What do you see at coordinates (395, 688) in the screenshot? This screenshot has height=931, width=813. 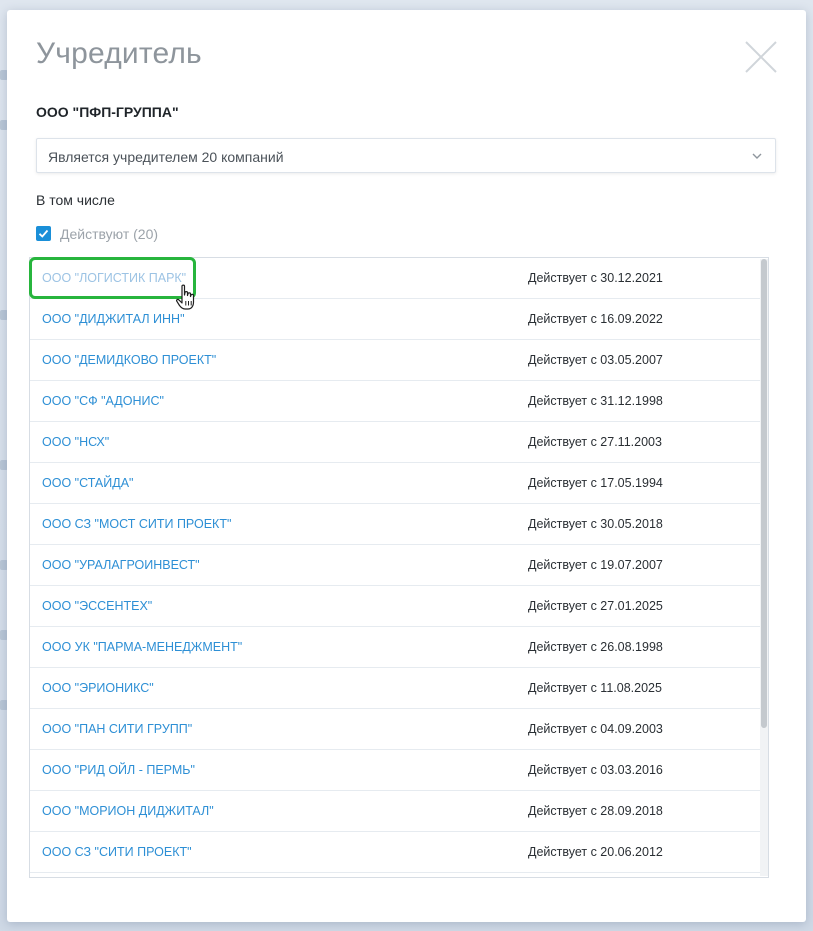 I see `list-item: ООО "ЭРИОНИКС" Действует с 11.08.2025` at bounding box center [395, 688].